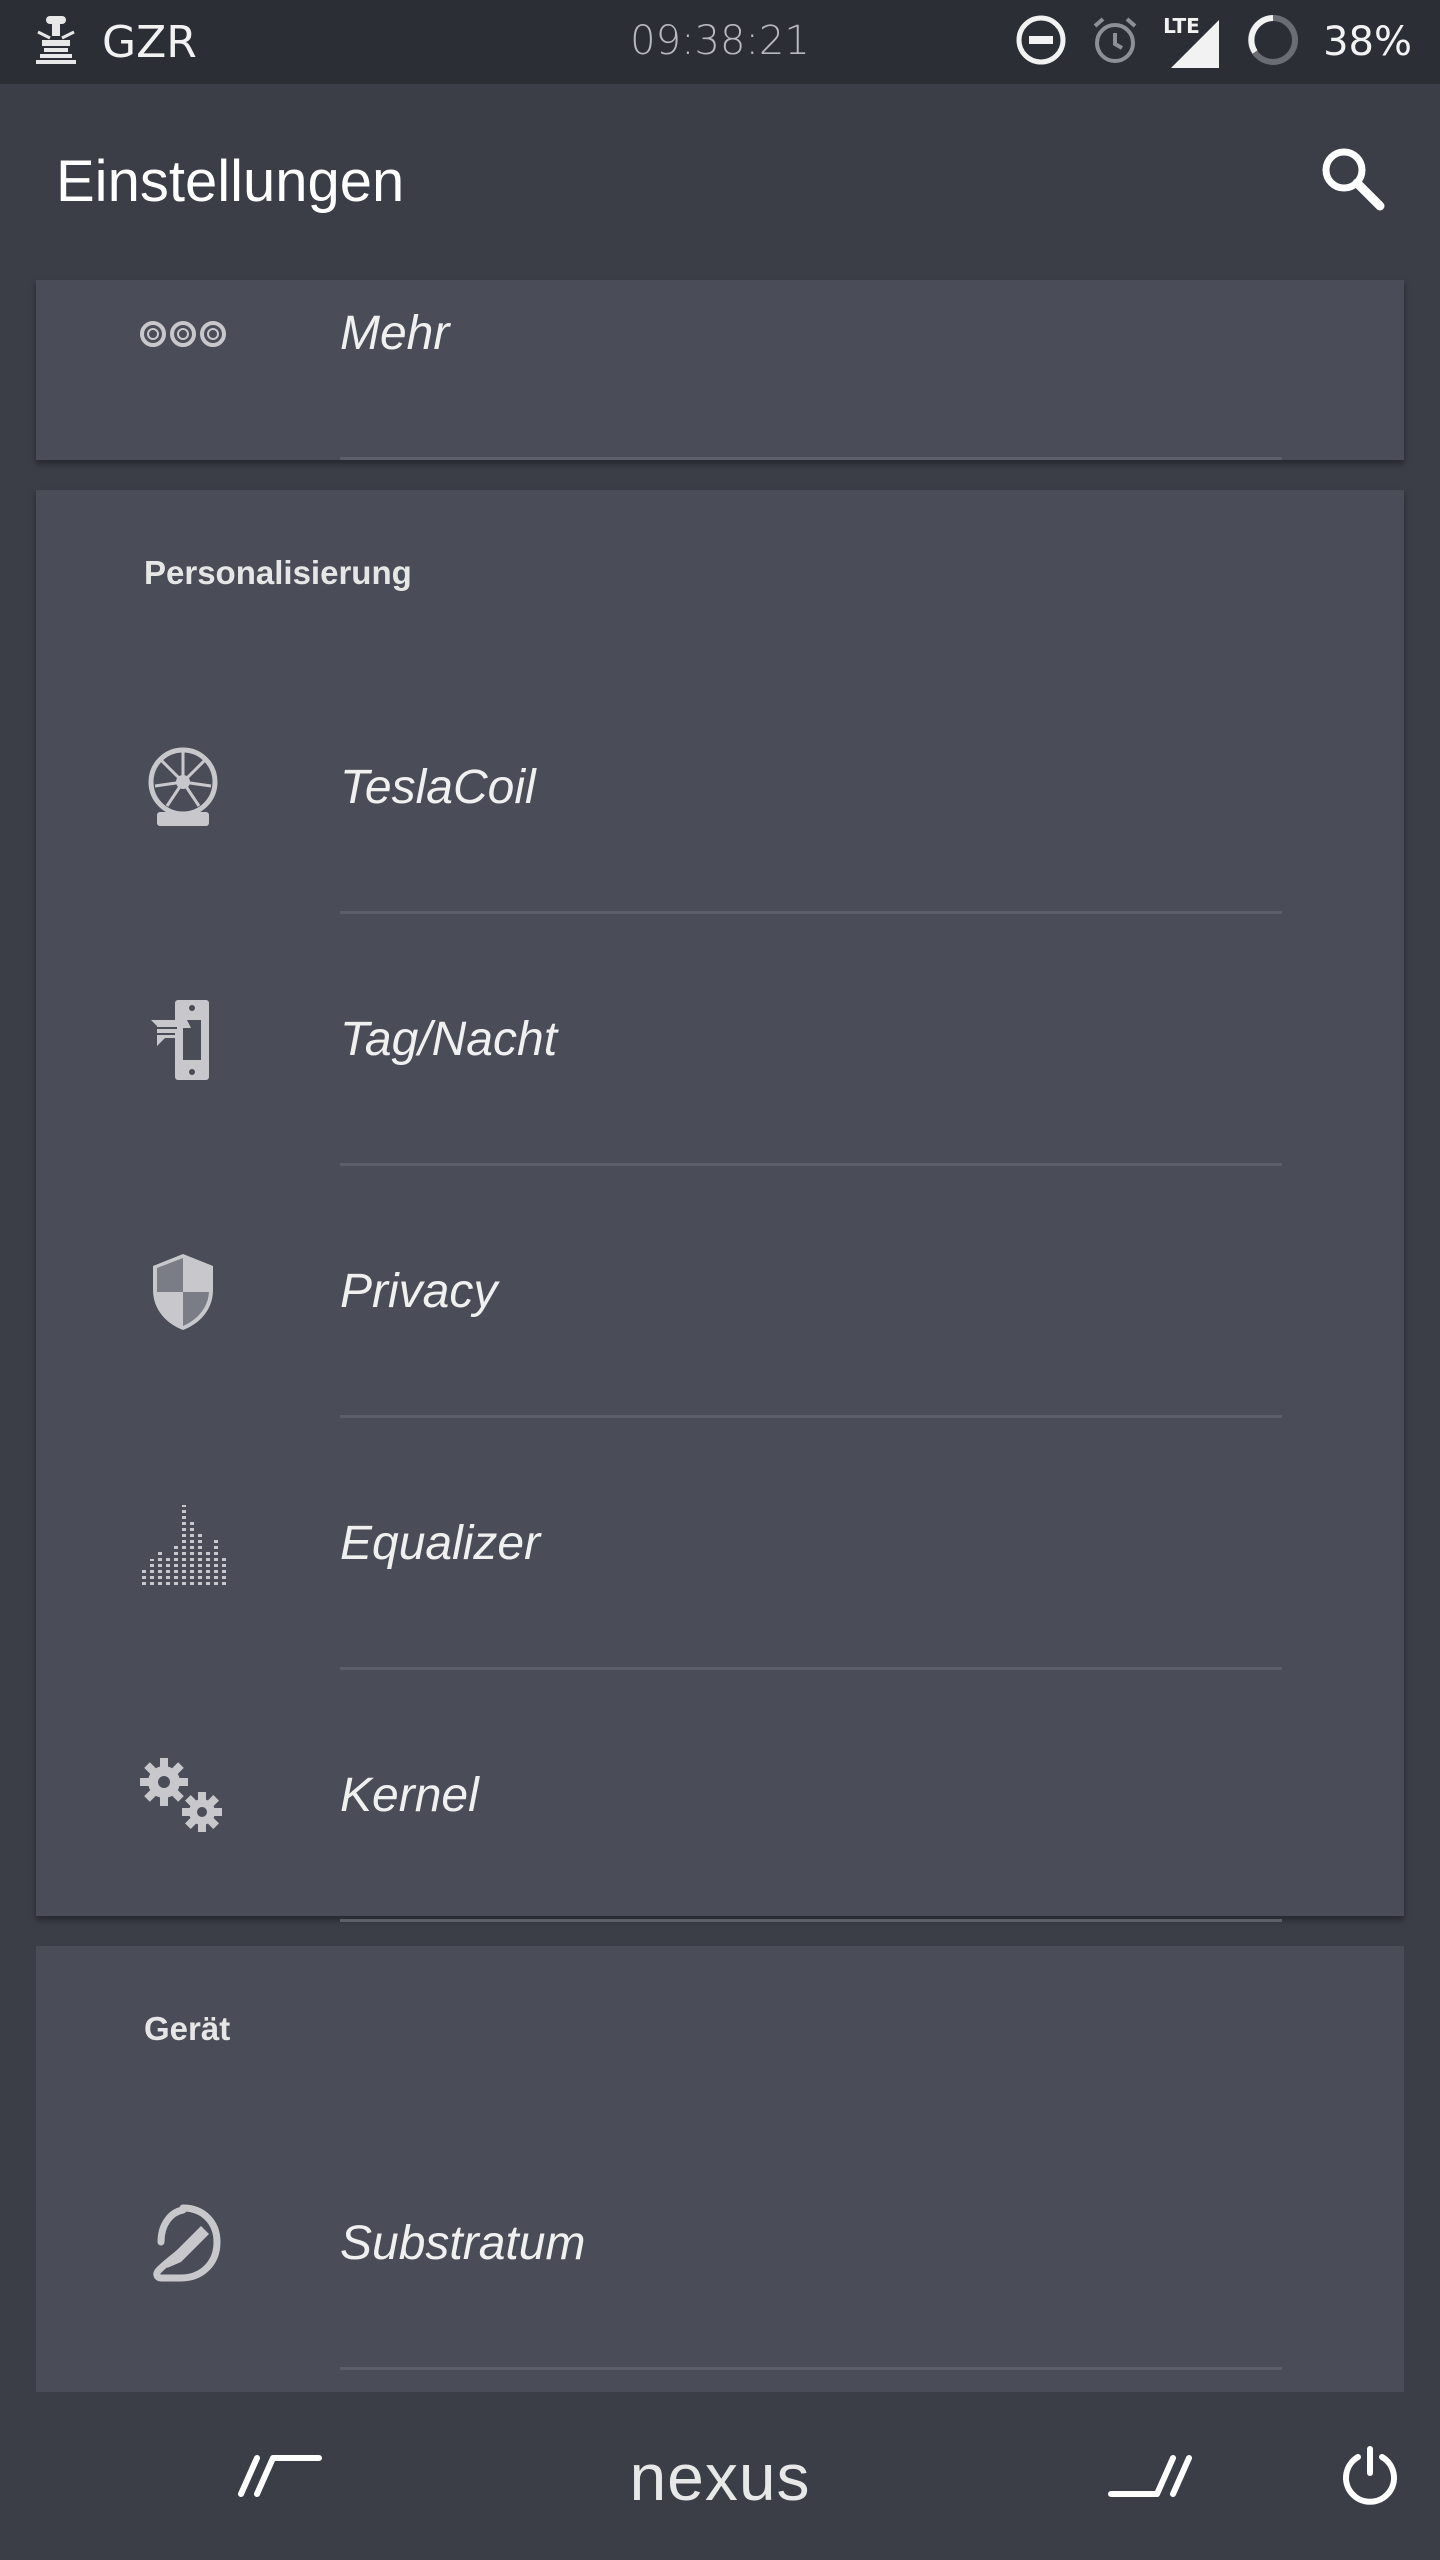 The height and width of the screenshot is (2560, 1440). What do you see at coordinates (449, 1039) in the screenshot?
I see `settings-item-label: Tag/Nacht` at bounding box center [449, 1039].